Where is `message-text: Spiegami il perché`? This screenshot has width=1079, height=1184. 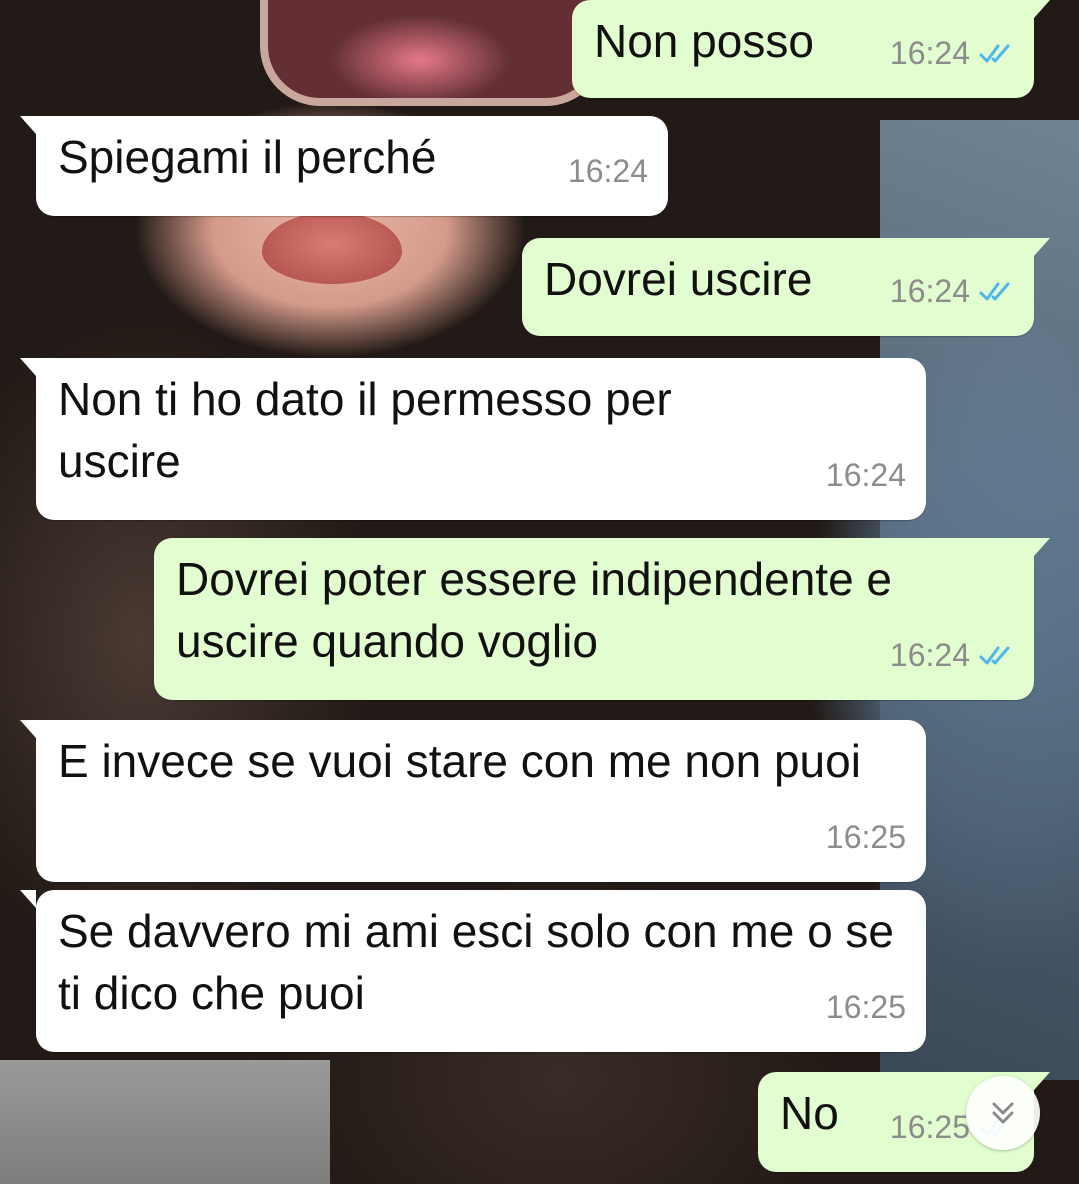
message-text: Spiegami il perché is located at coordinates (247, 157).